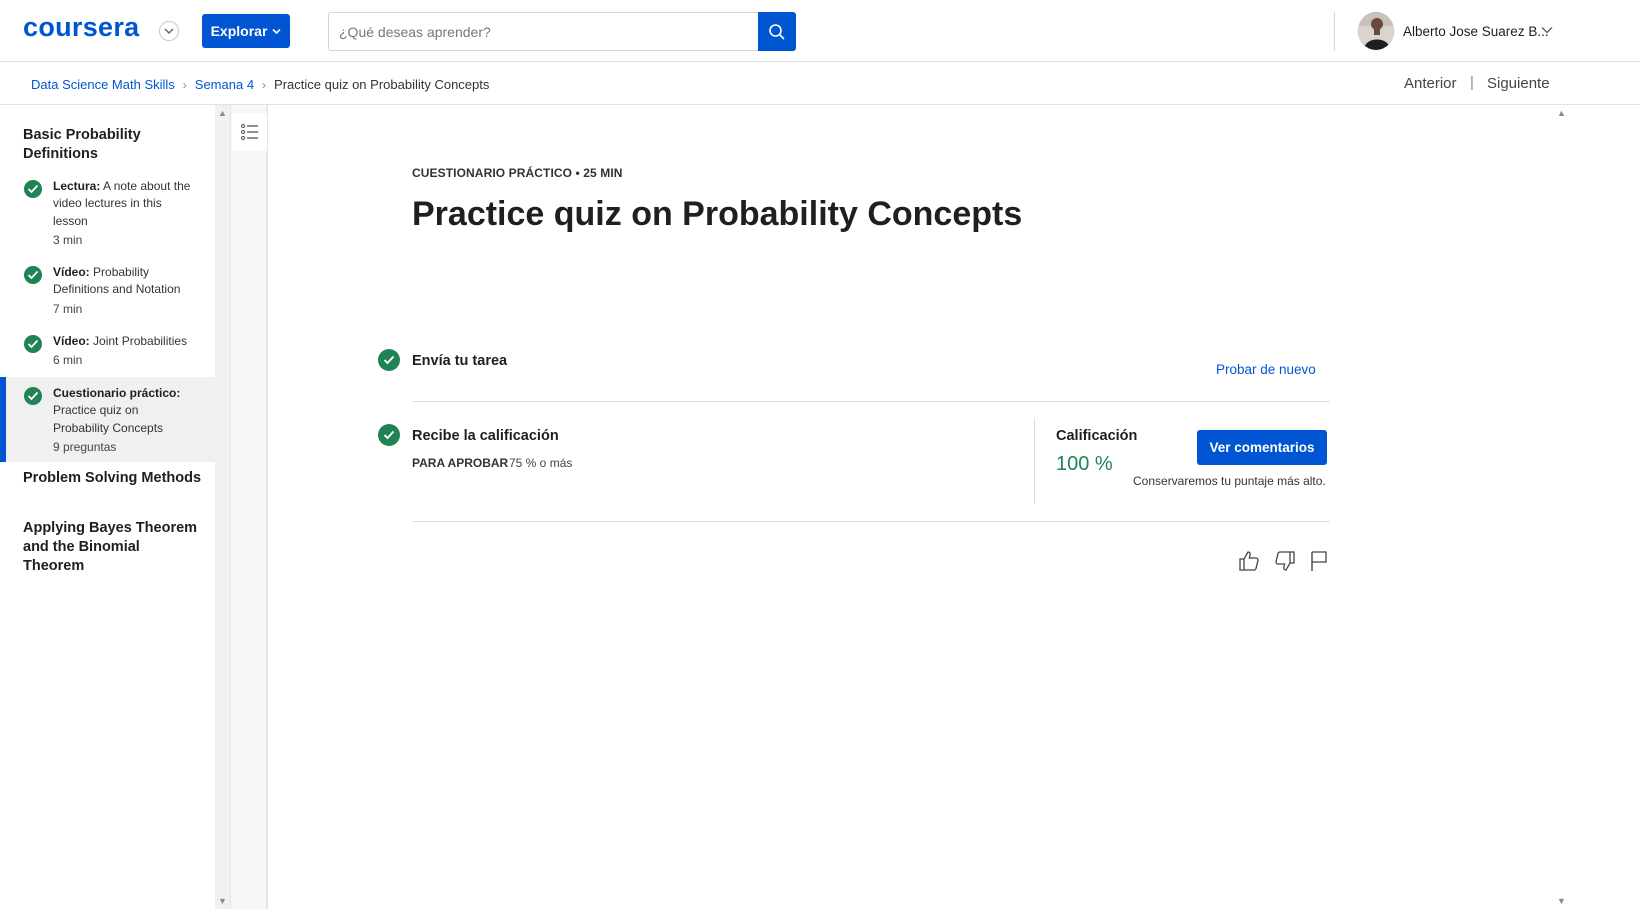  What do you see at coordinates (1518, 83) in the screenshot?
I see `next-link: Siguiente` at bounding box center [1518, 83].